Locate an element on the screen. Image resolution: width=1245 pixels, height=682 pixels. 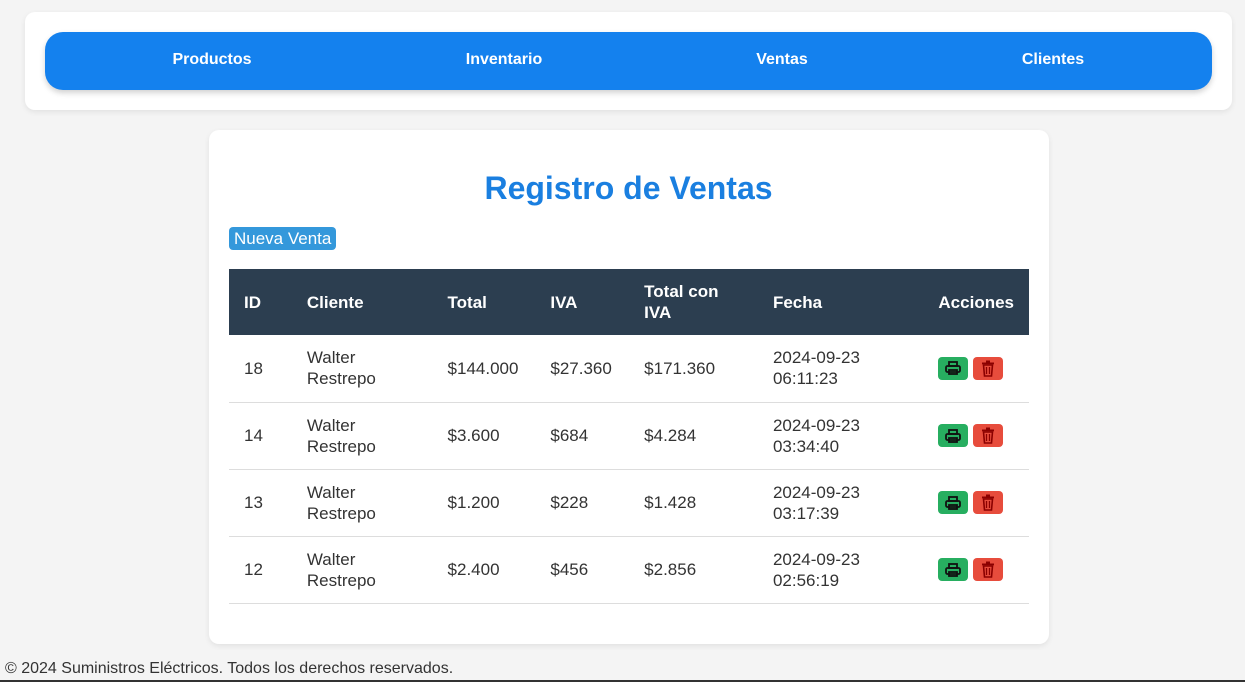
cell-total: $144.000 is located at coordinates (483, 368).